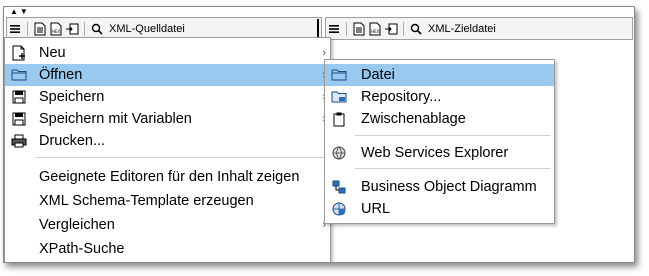 This screenshot has width=649, height=276. What do you see at coordinates (324, 53) in the screenshot?
I see `submenu-arrow-icon: ›` at bounding box center [324, 53].